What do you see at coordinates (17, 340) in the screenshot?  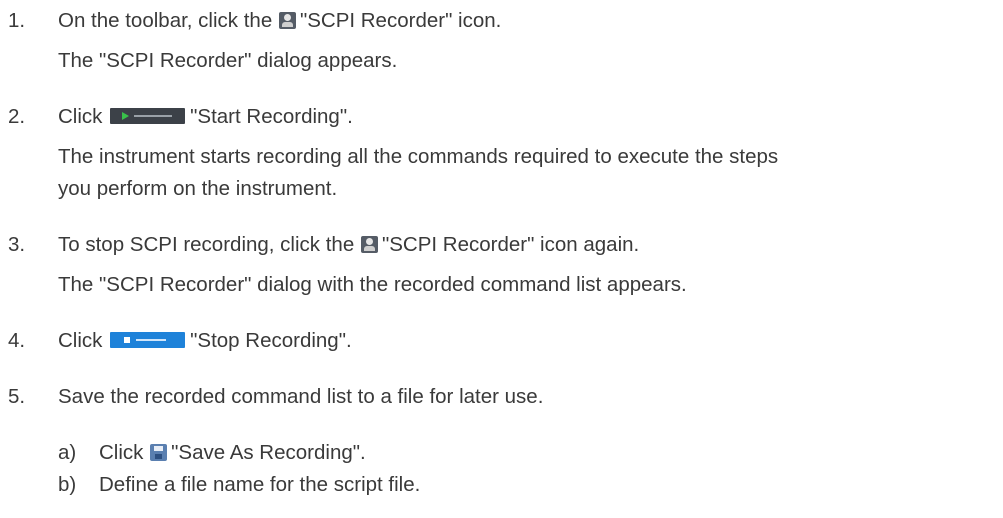 I see `step-number: 4.` at bounding box center [17, 340].